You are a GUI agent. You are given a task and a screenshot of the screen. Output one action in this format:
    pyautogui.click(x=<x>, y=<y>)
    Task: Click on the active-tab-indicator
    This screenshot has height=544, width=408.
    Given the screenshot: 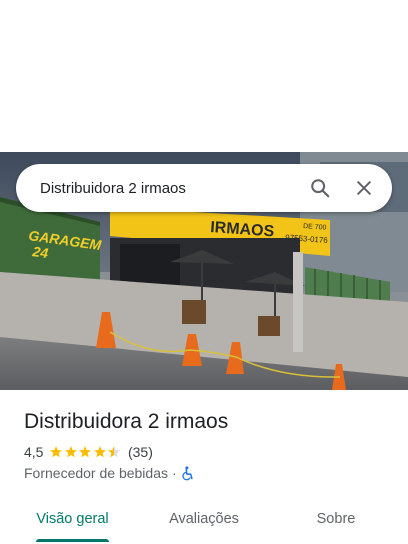 What is the action you would take?
    pyautogui.click(x=72, y=540)
    